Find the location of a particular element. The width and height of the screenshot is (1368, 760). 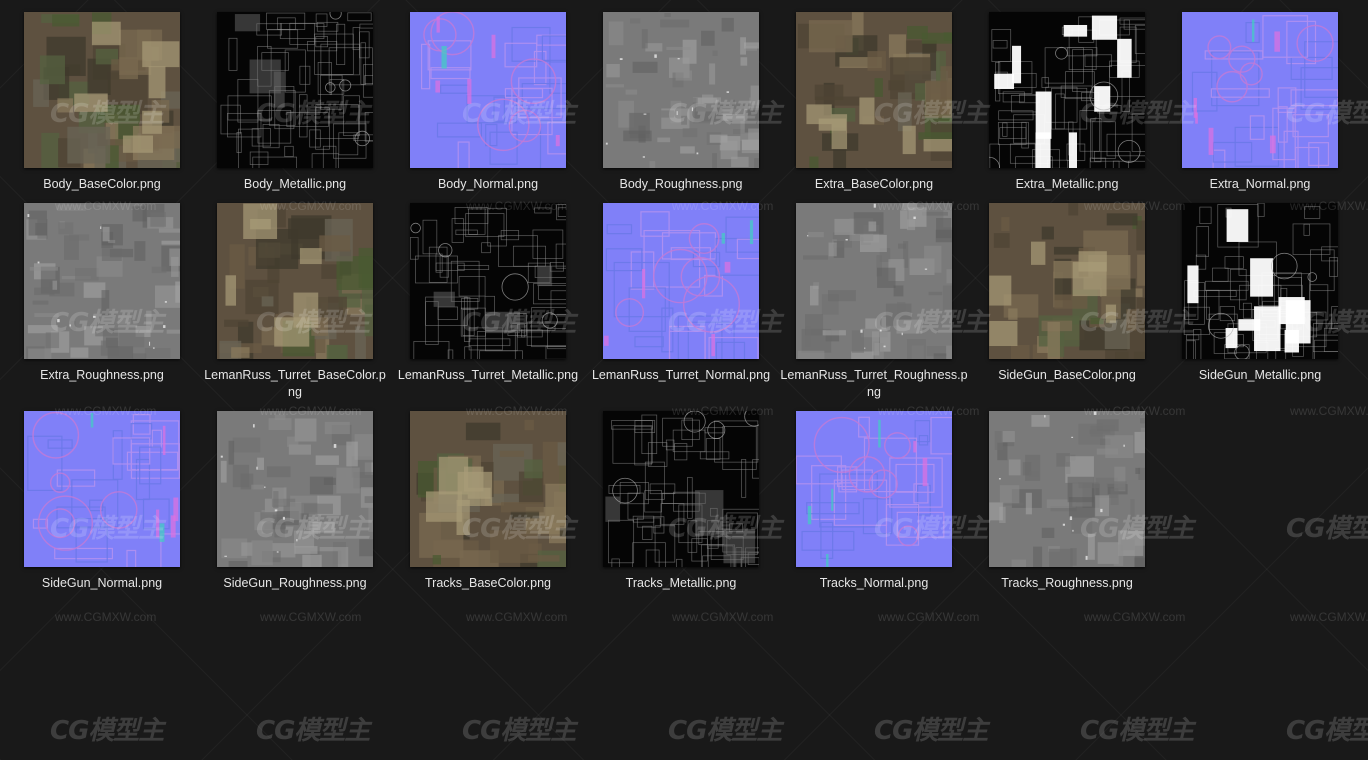

file-item: Body_BaseColor.png is located at coordinates (102, 112).